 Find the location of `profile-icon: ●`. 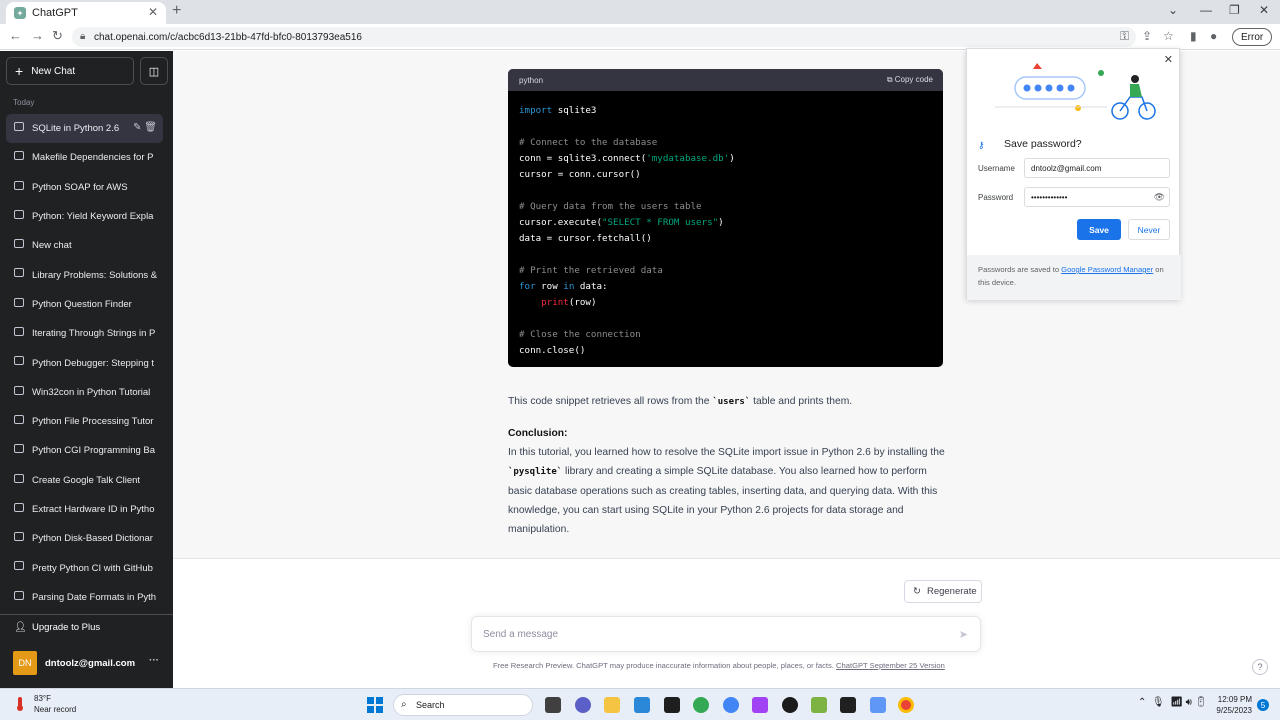

profile-icon: ● is located at coordinates (1213, 36).